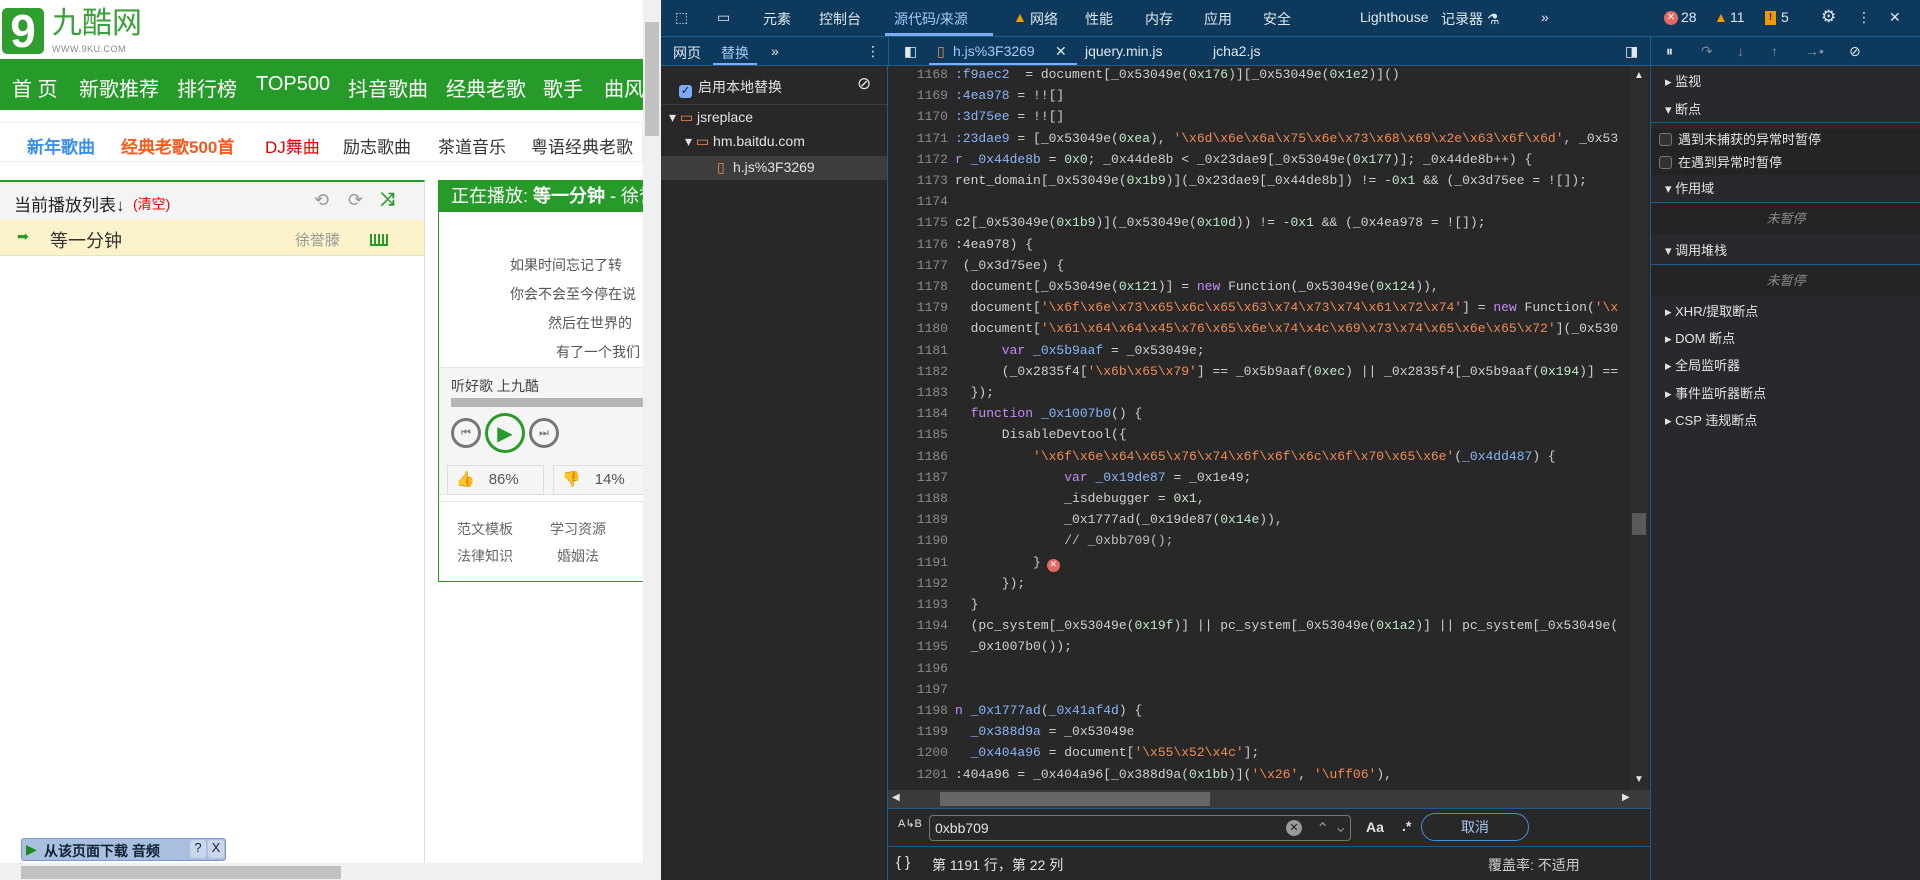  I want to click on line-number: 1200, so click(918, 752).